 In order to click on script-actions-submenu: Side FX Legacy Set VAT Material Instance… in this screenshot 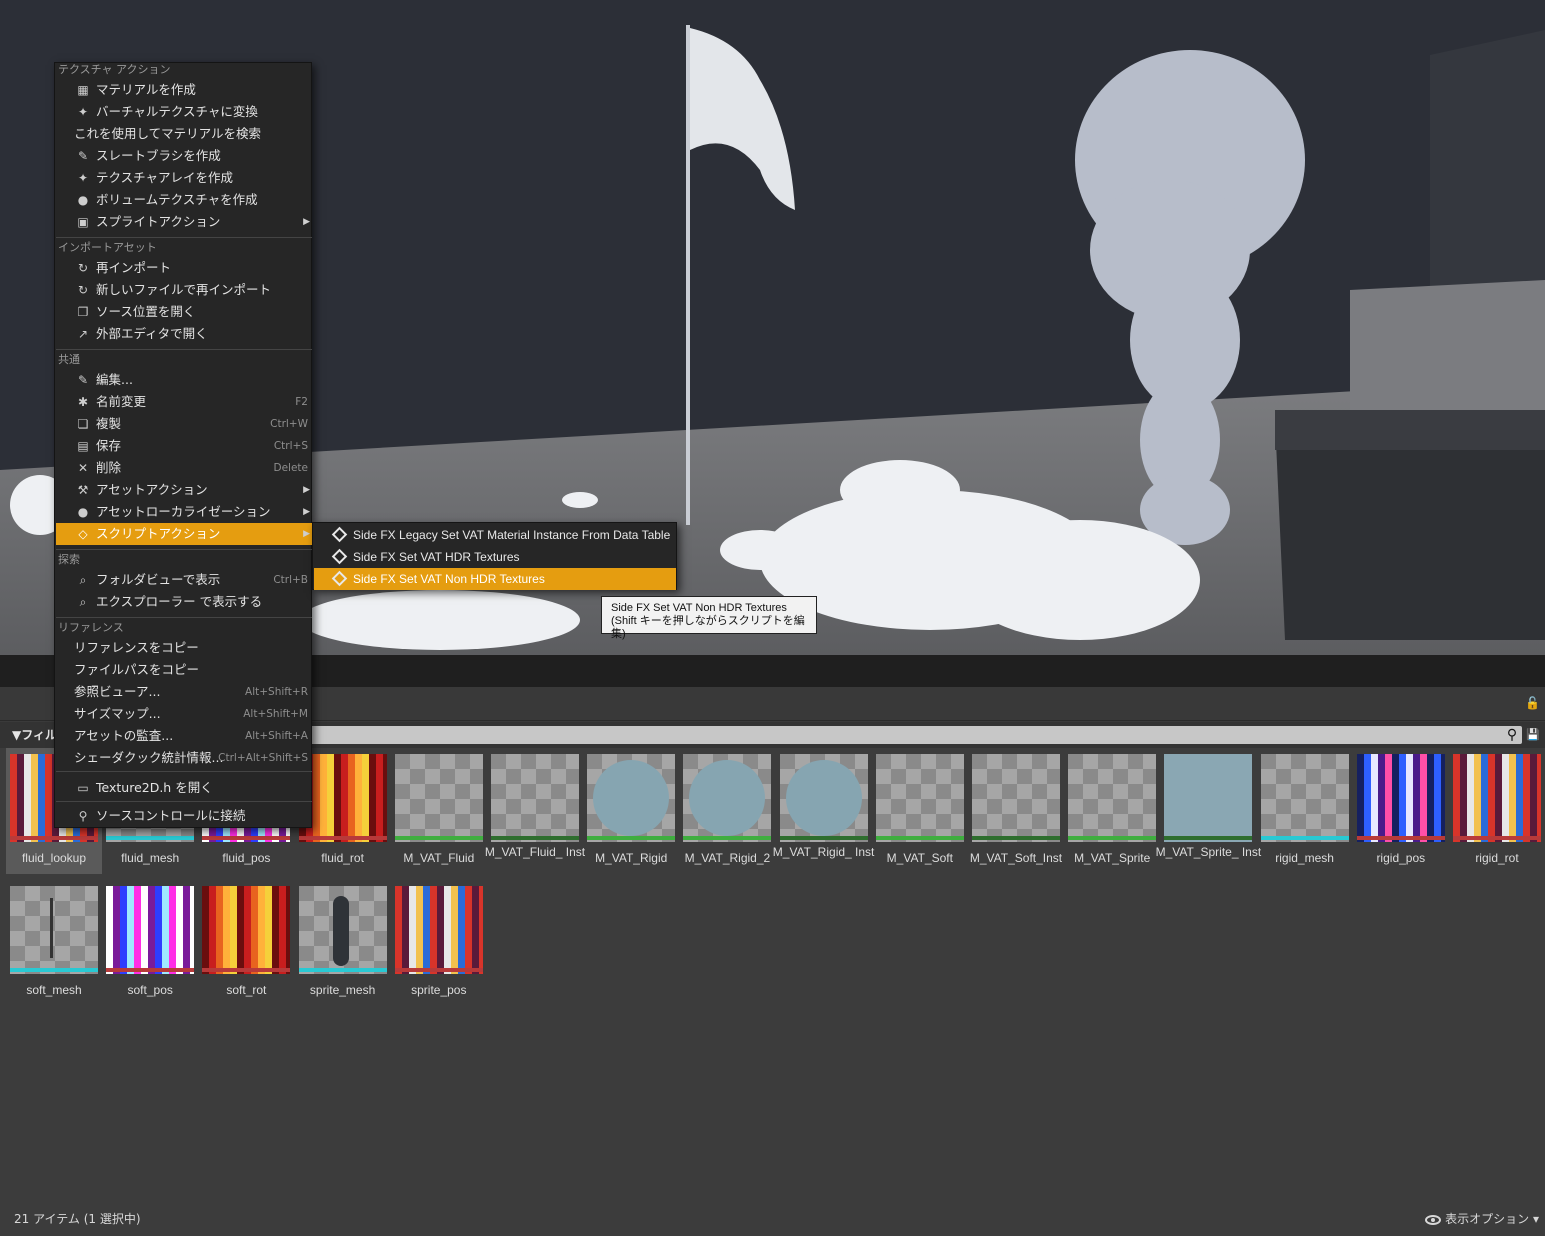, I will do `click(494, 556)`.